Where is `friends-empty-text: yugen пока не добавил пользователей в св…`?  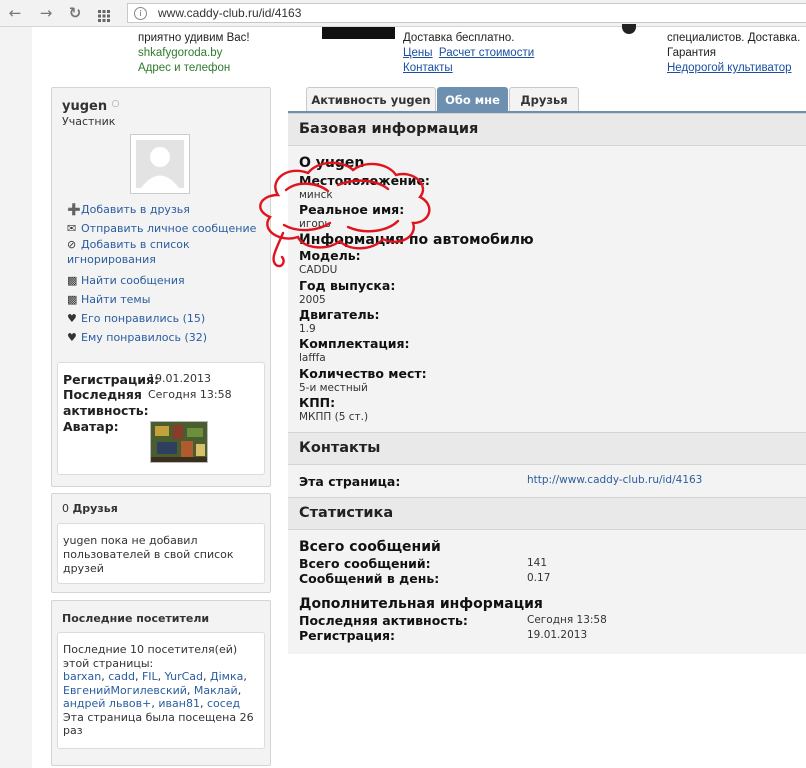 friends-empty-text: yugen пока не добавил пользователей в св… is located at coordinates (148, 554).